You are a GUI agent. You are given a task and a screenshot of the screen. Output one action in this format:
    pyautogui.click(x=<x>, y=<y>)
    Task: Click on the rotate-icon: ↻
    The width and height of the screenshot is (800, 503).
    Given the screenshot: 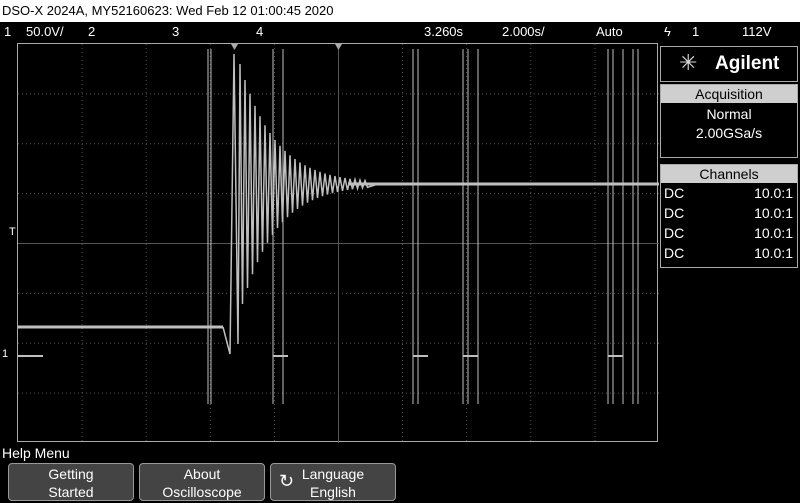 What is the action you would take?
    pyautogui.click(x=287, y=481)
    